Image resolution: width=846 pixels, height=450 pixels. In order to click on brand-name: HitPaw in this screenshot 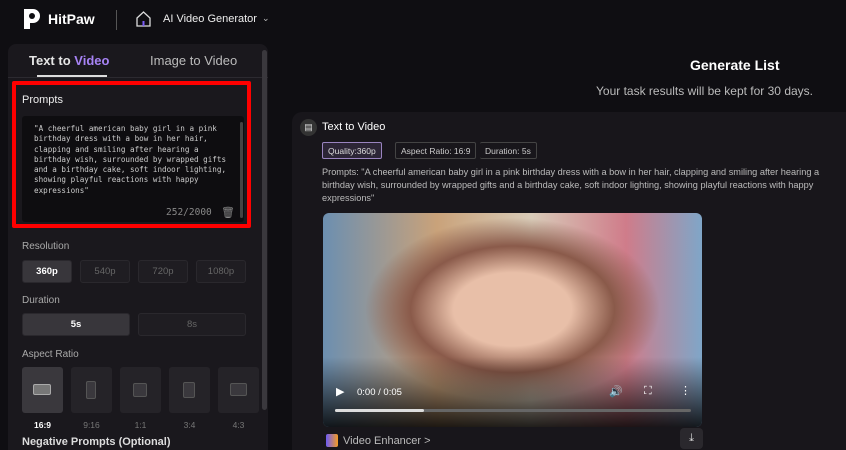, I will do `click(71, 19)`.